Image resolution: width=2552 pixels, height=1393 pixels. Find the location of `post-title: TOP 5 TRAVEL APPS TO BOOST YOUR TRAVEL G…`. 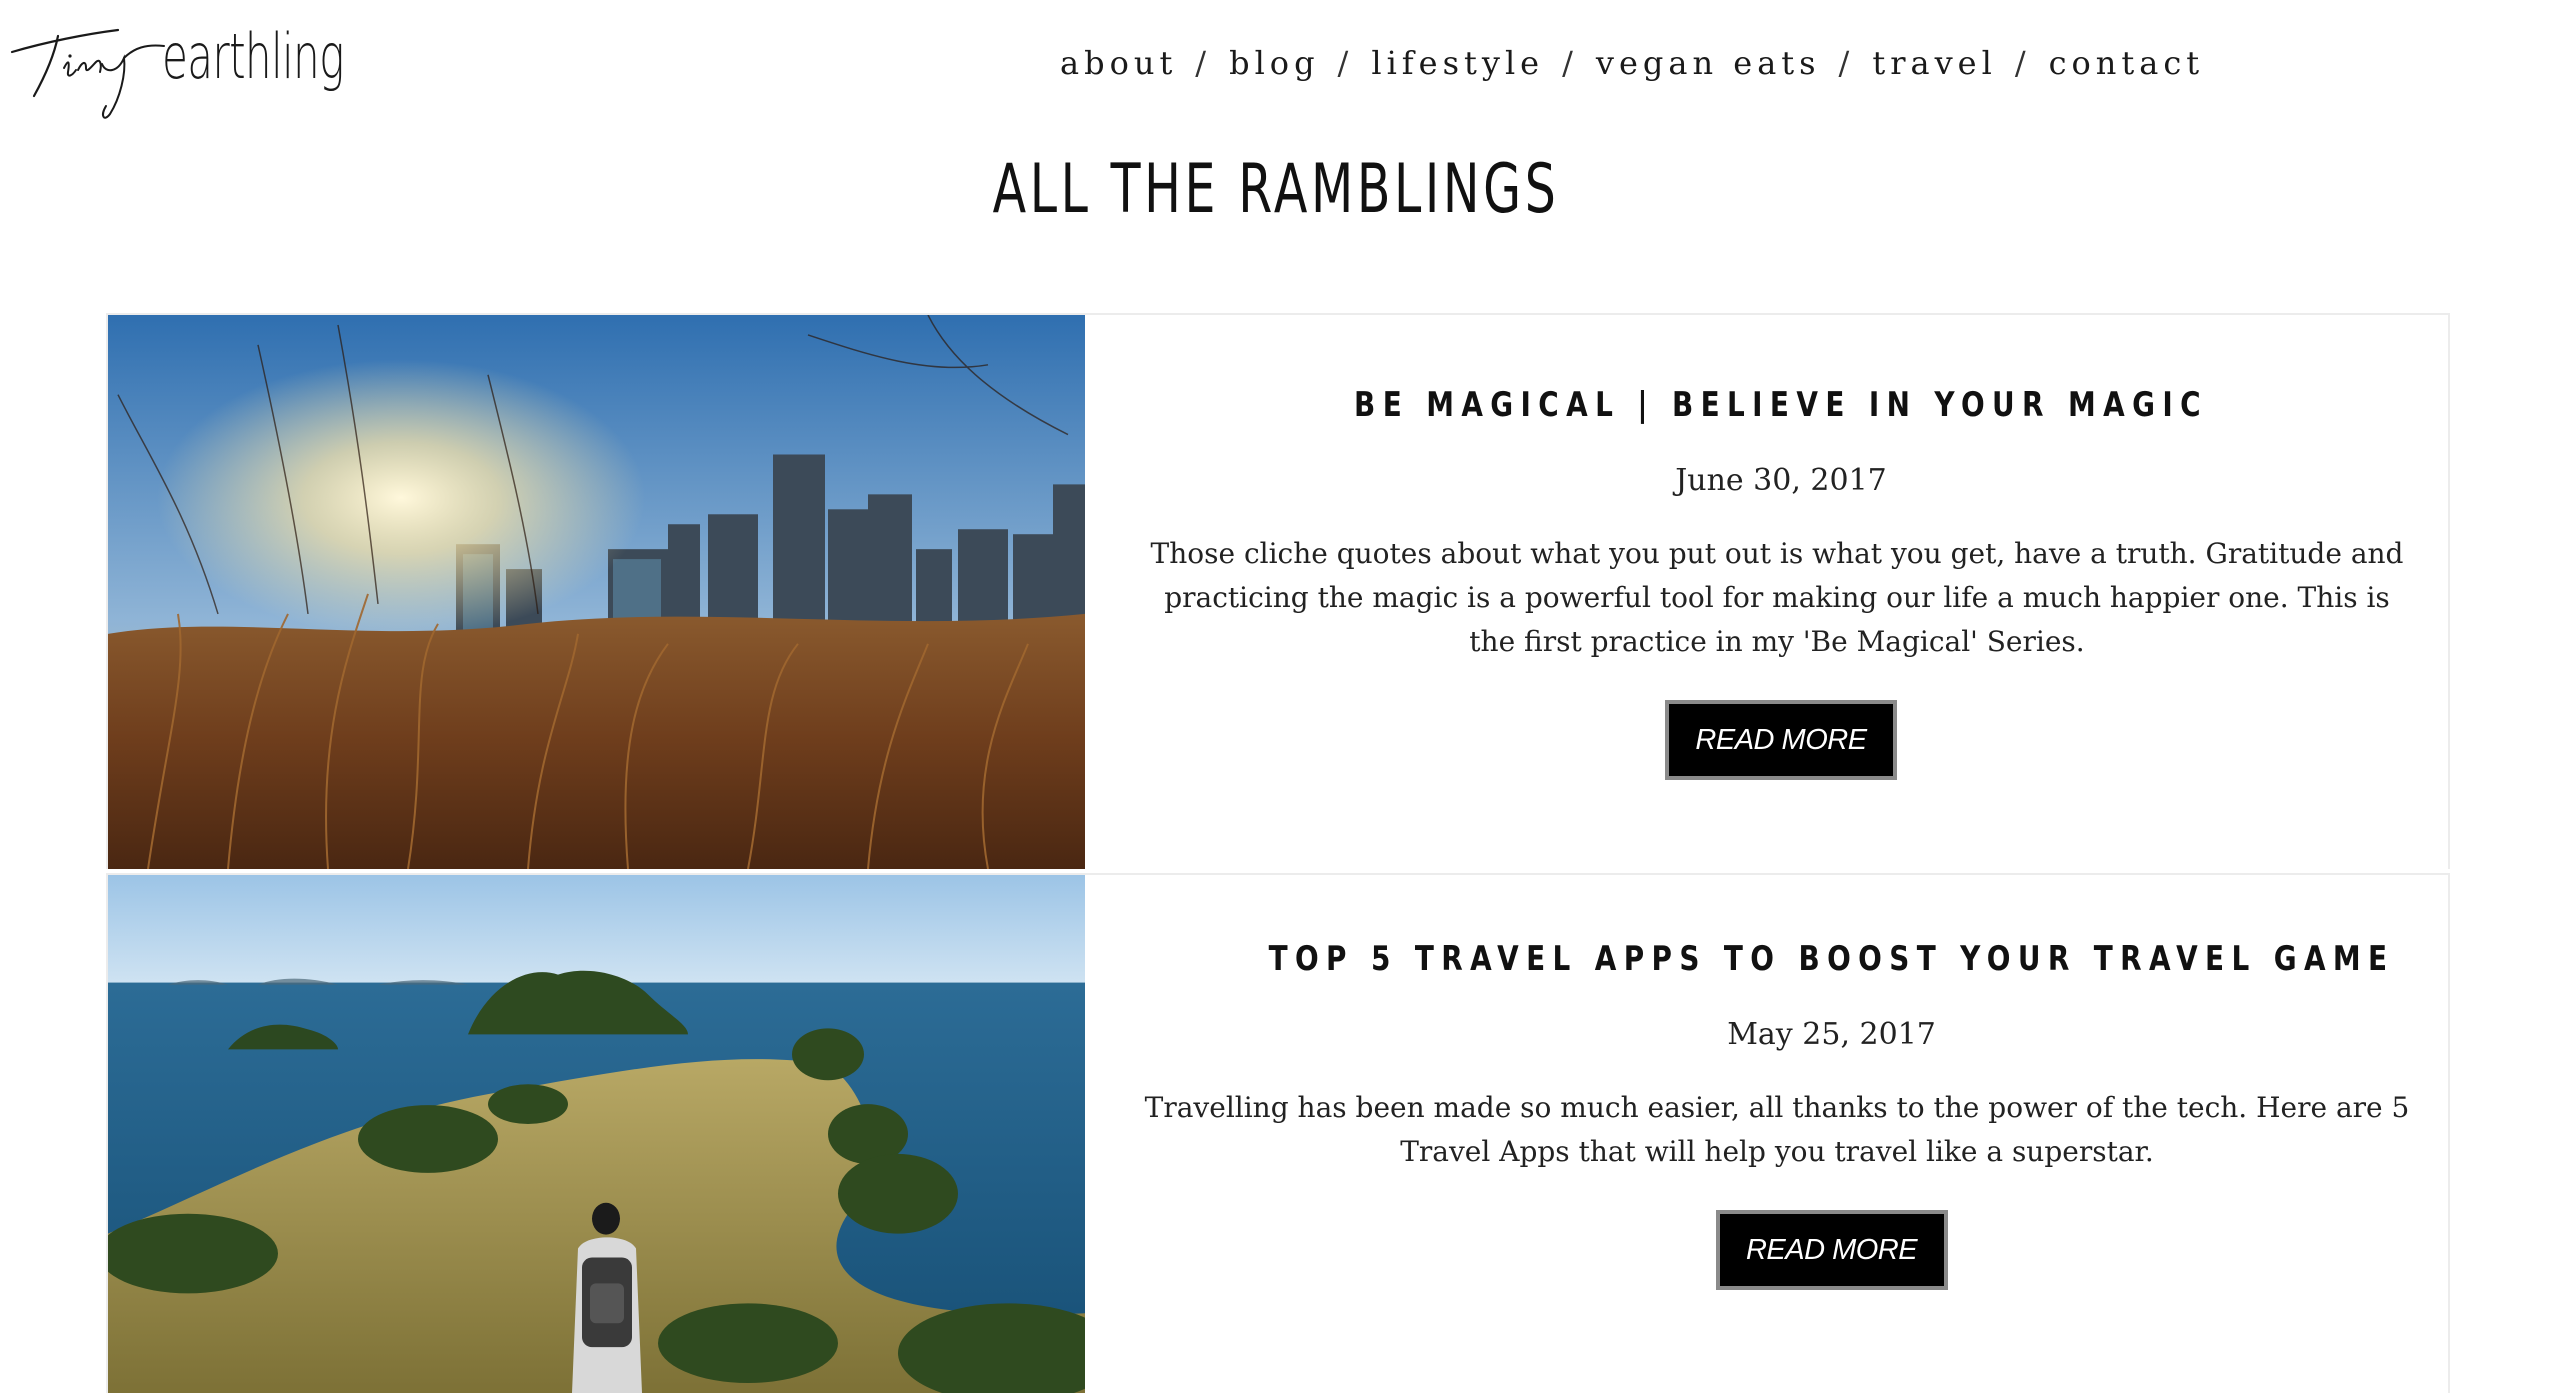

post-title: TOP 5 TRAVEL APPS TO BOOST YOUR TRAVEL G… is located at coordinates (1832, 959).